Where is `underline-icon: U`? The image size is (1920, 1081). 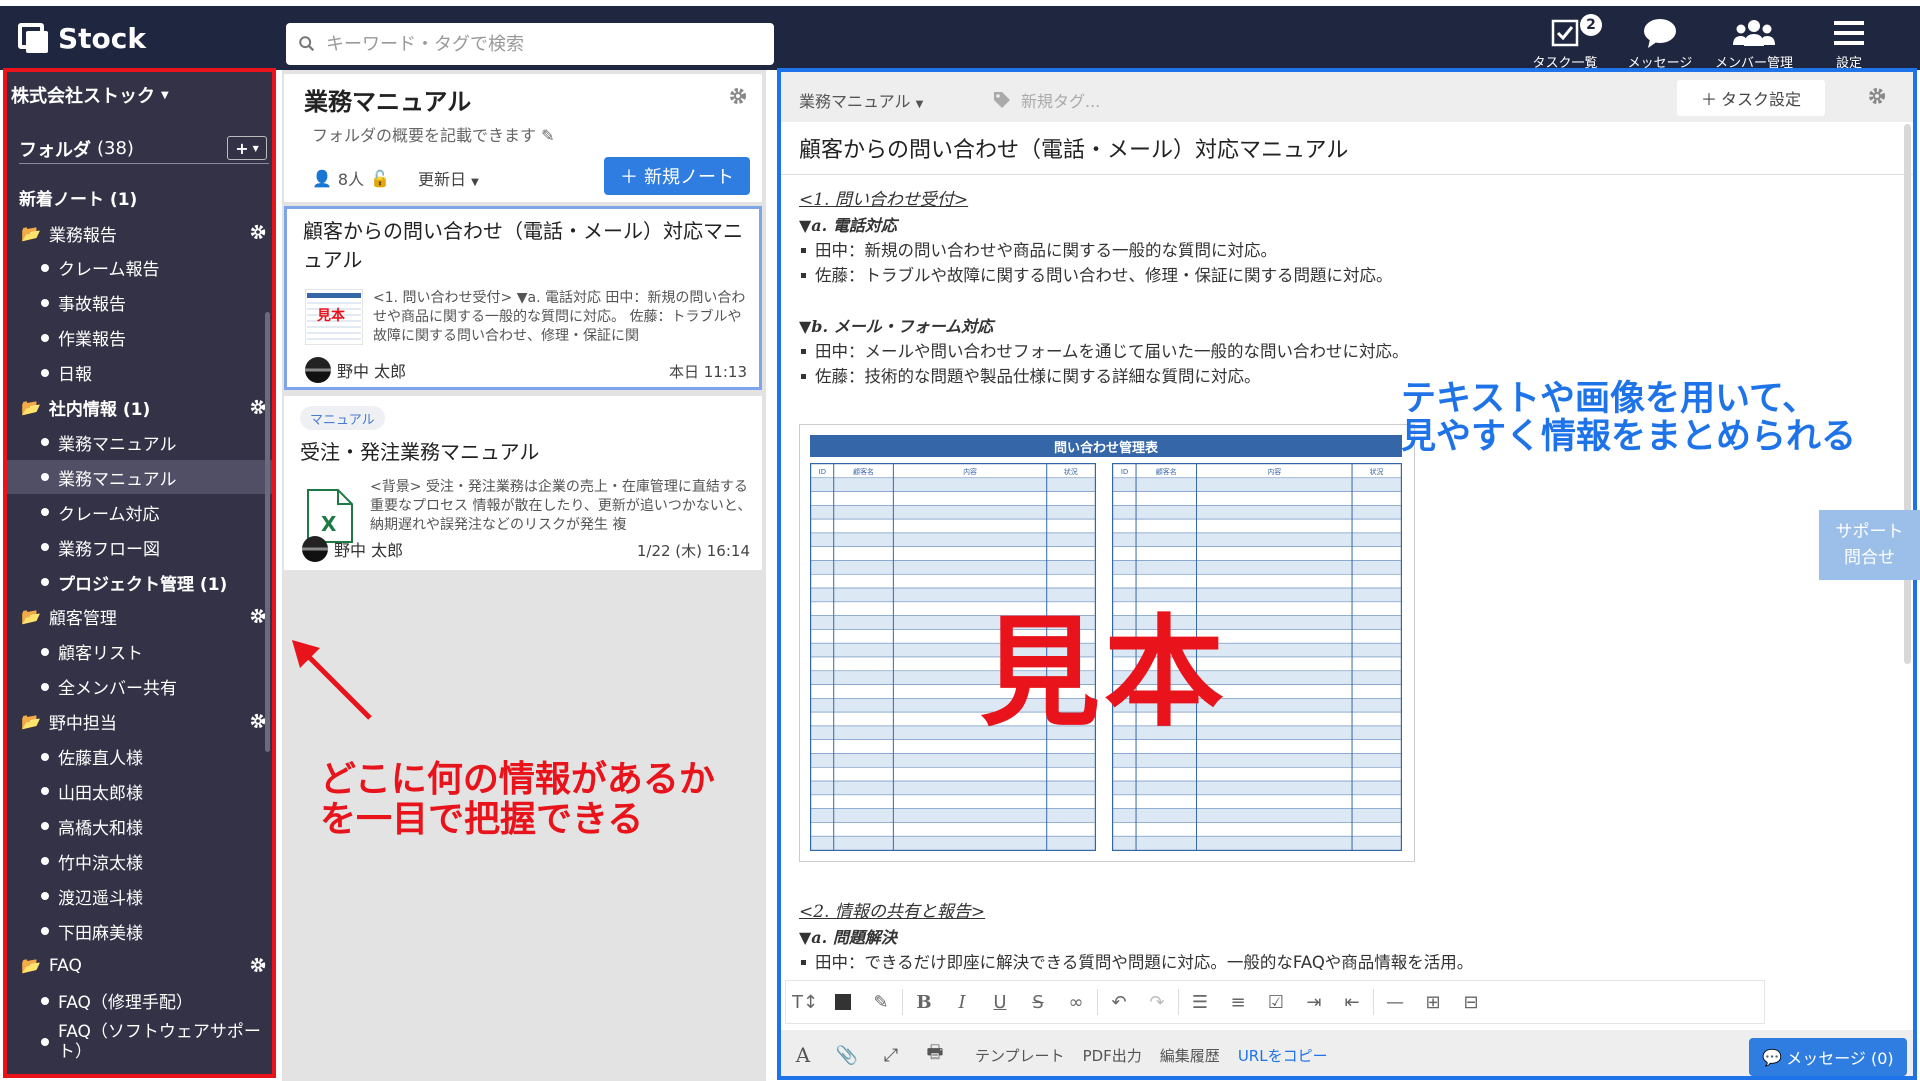
underline-icon: U is located at coordinates (1000, 1002).